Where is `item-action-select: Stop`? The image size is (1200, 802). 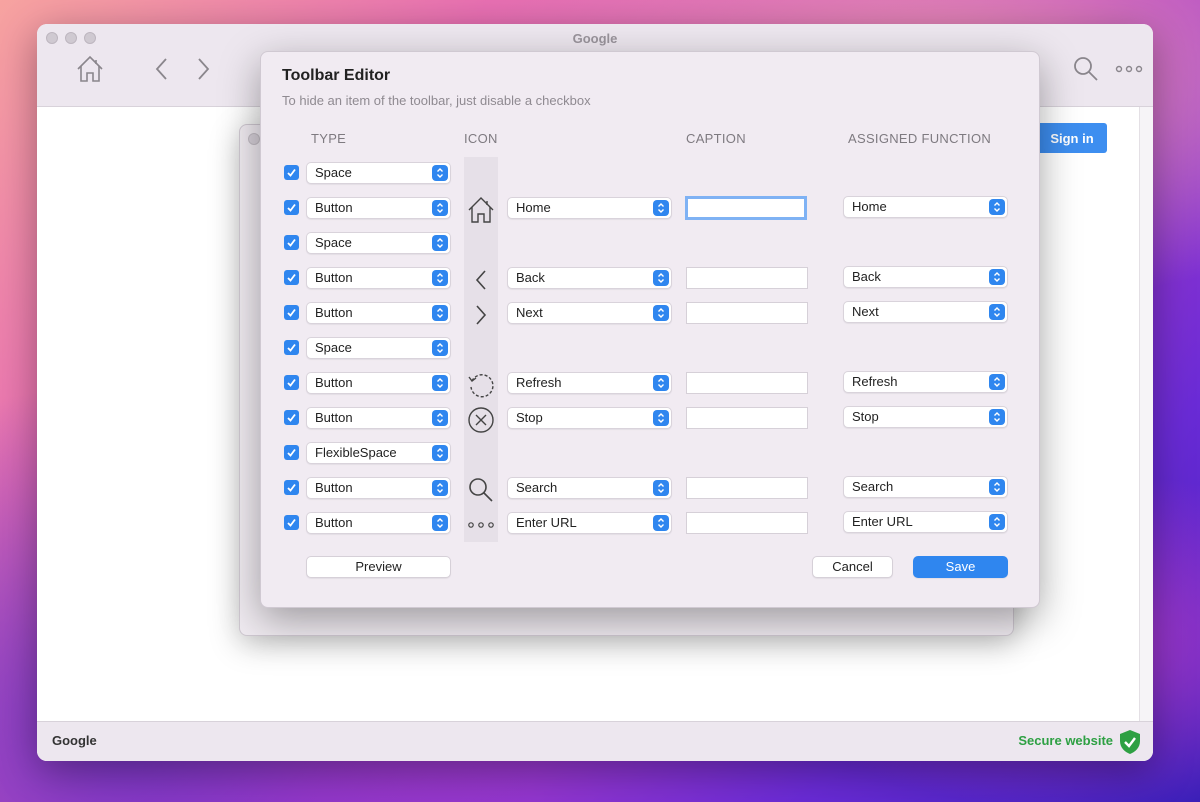 item-action-select: Stop is located at coordinates (589, 418).